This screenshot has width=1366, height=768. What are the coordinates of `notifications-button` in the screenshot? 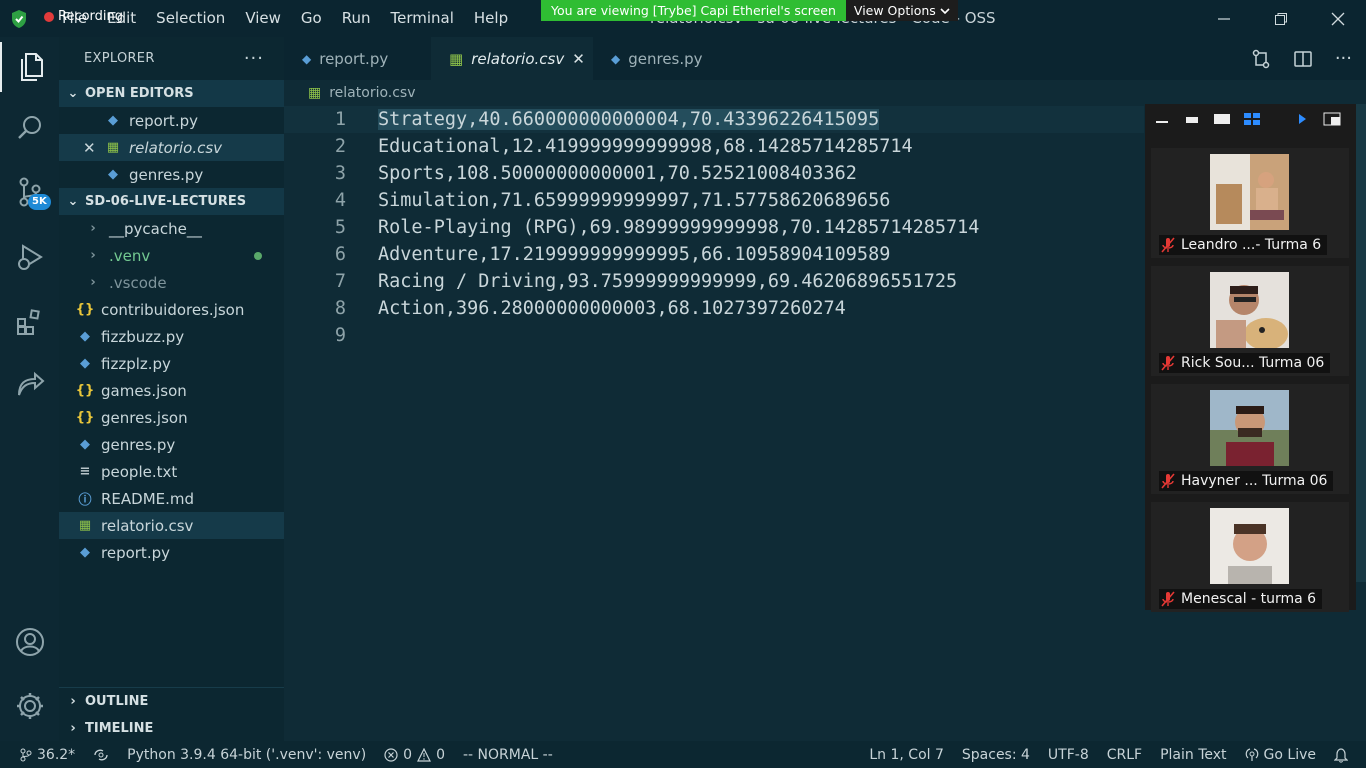 It's located at (1345, 754).